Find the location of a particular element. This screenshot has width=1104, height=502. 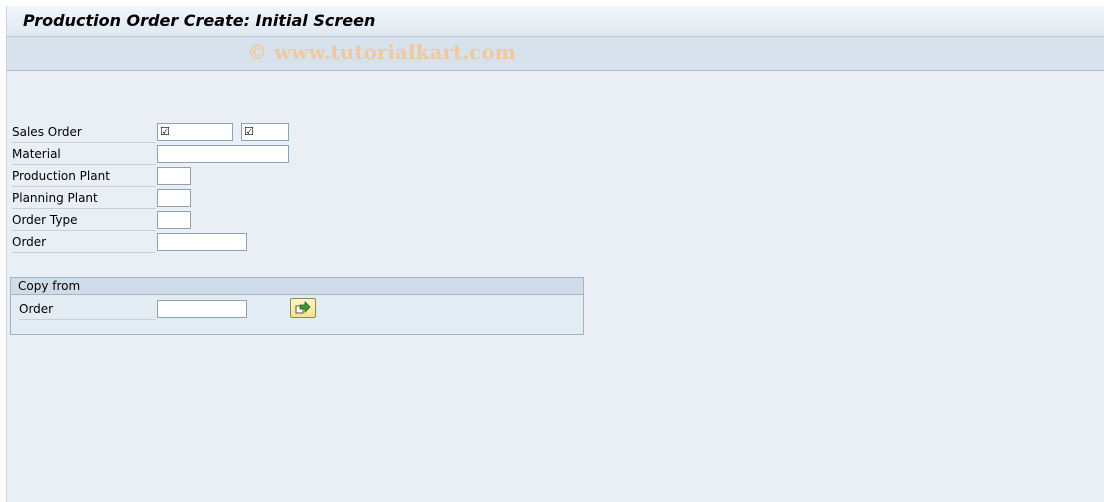

copy-from-header: Copy from is located at coordinates (297, 286).